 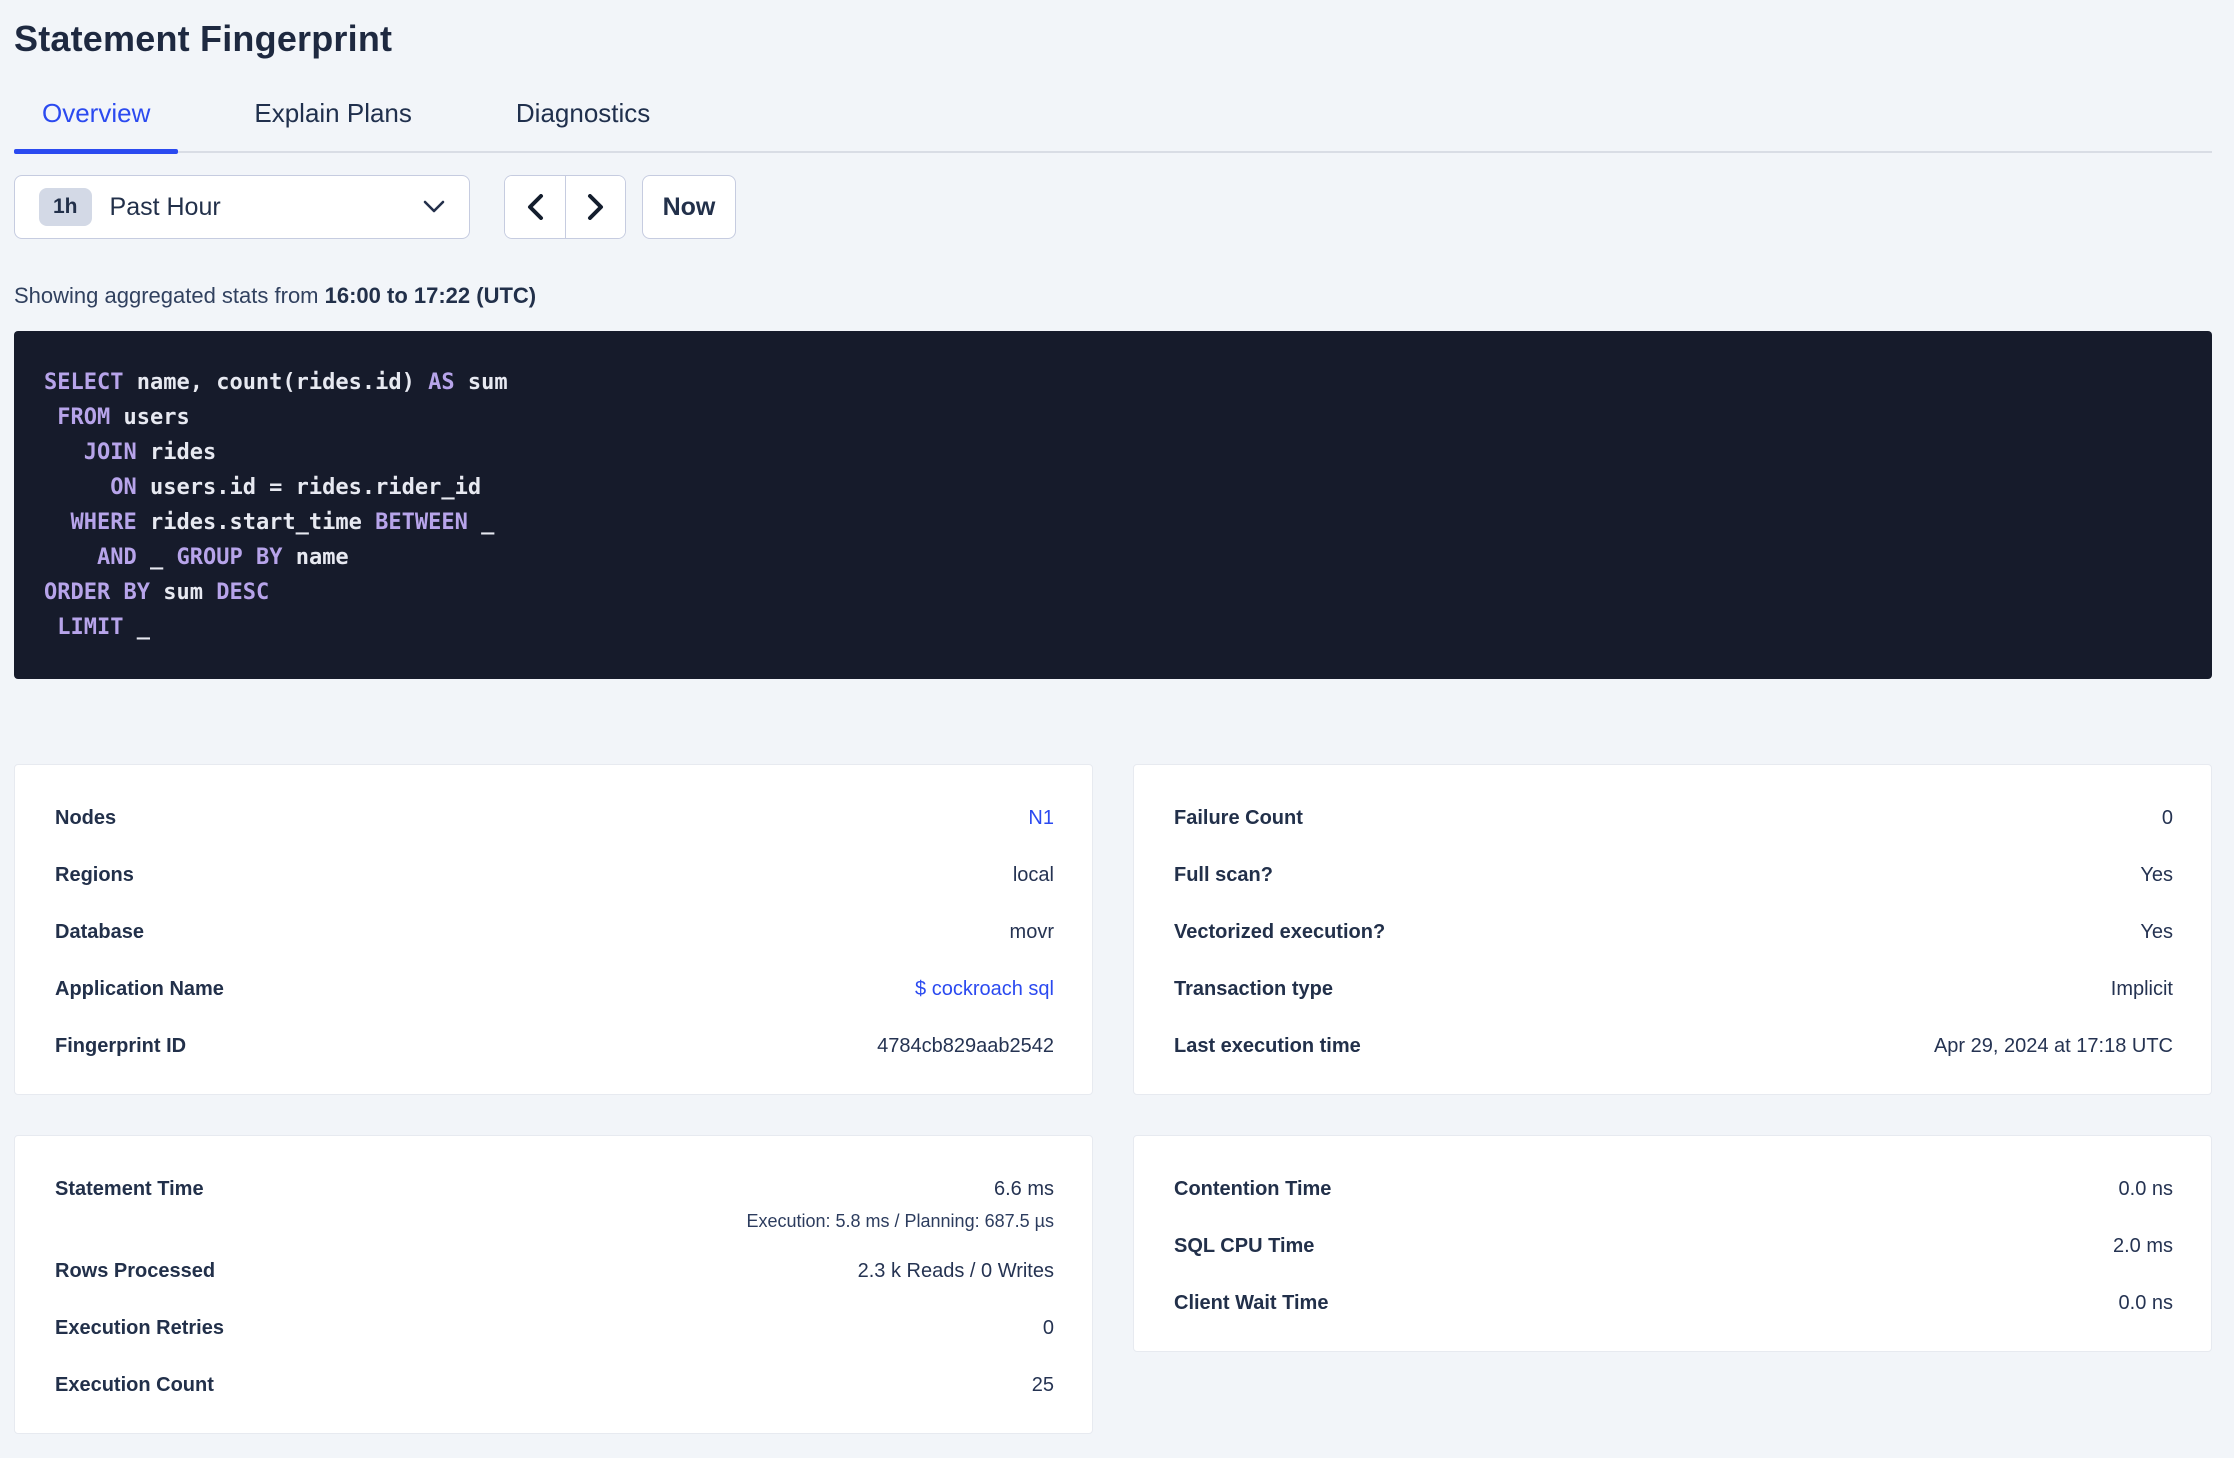 I want to click on chevron-left-icon, so click(x=535, y=207).